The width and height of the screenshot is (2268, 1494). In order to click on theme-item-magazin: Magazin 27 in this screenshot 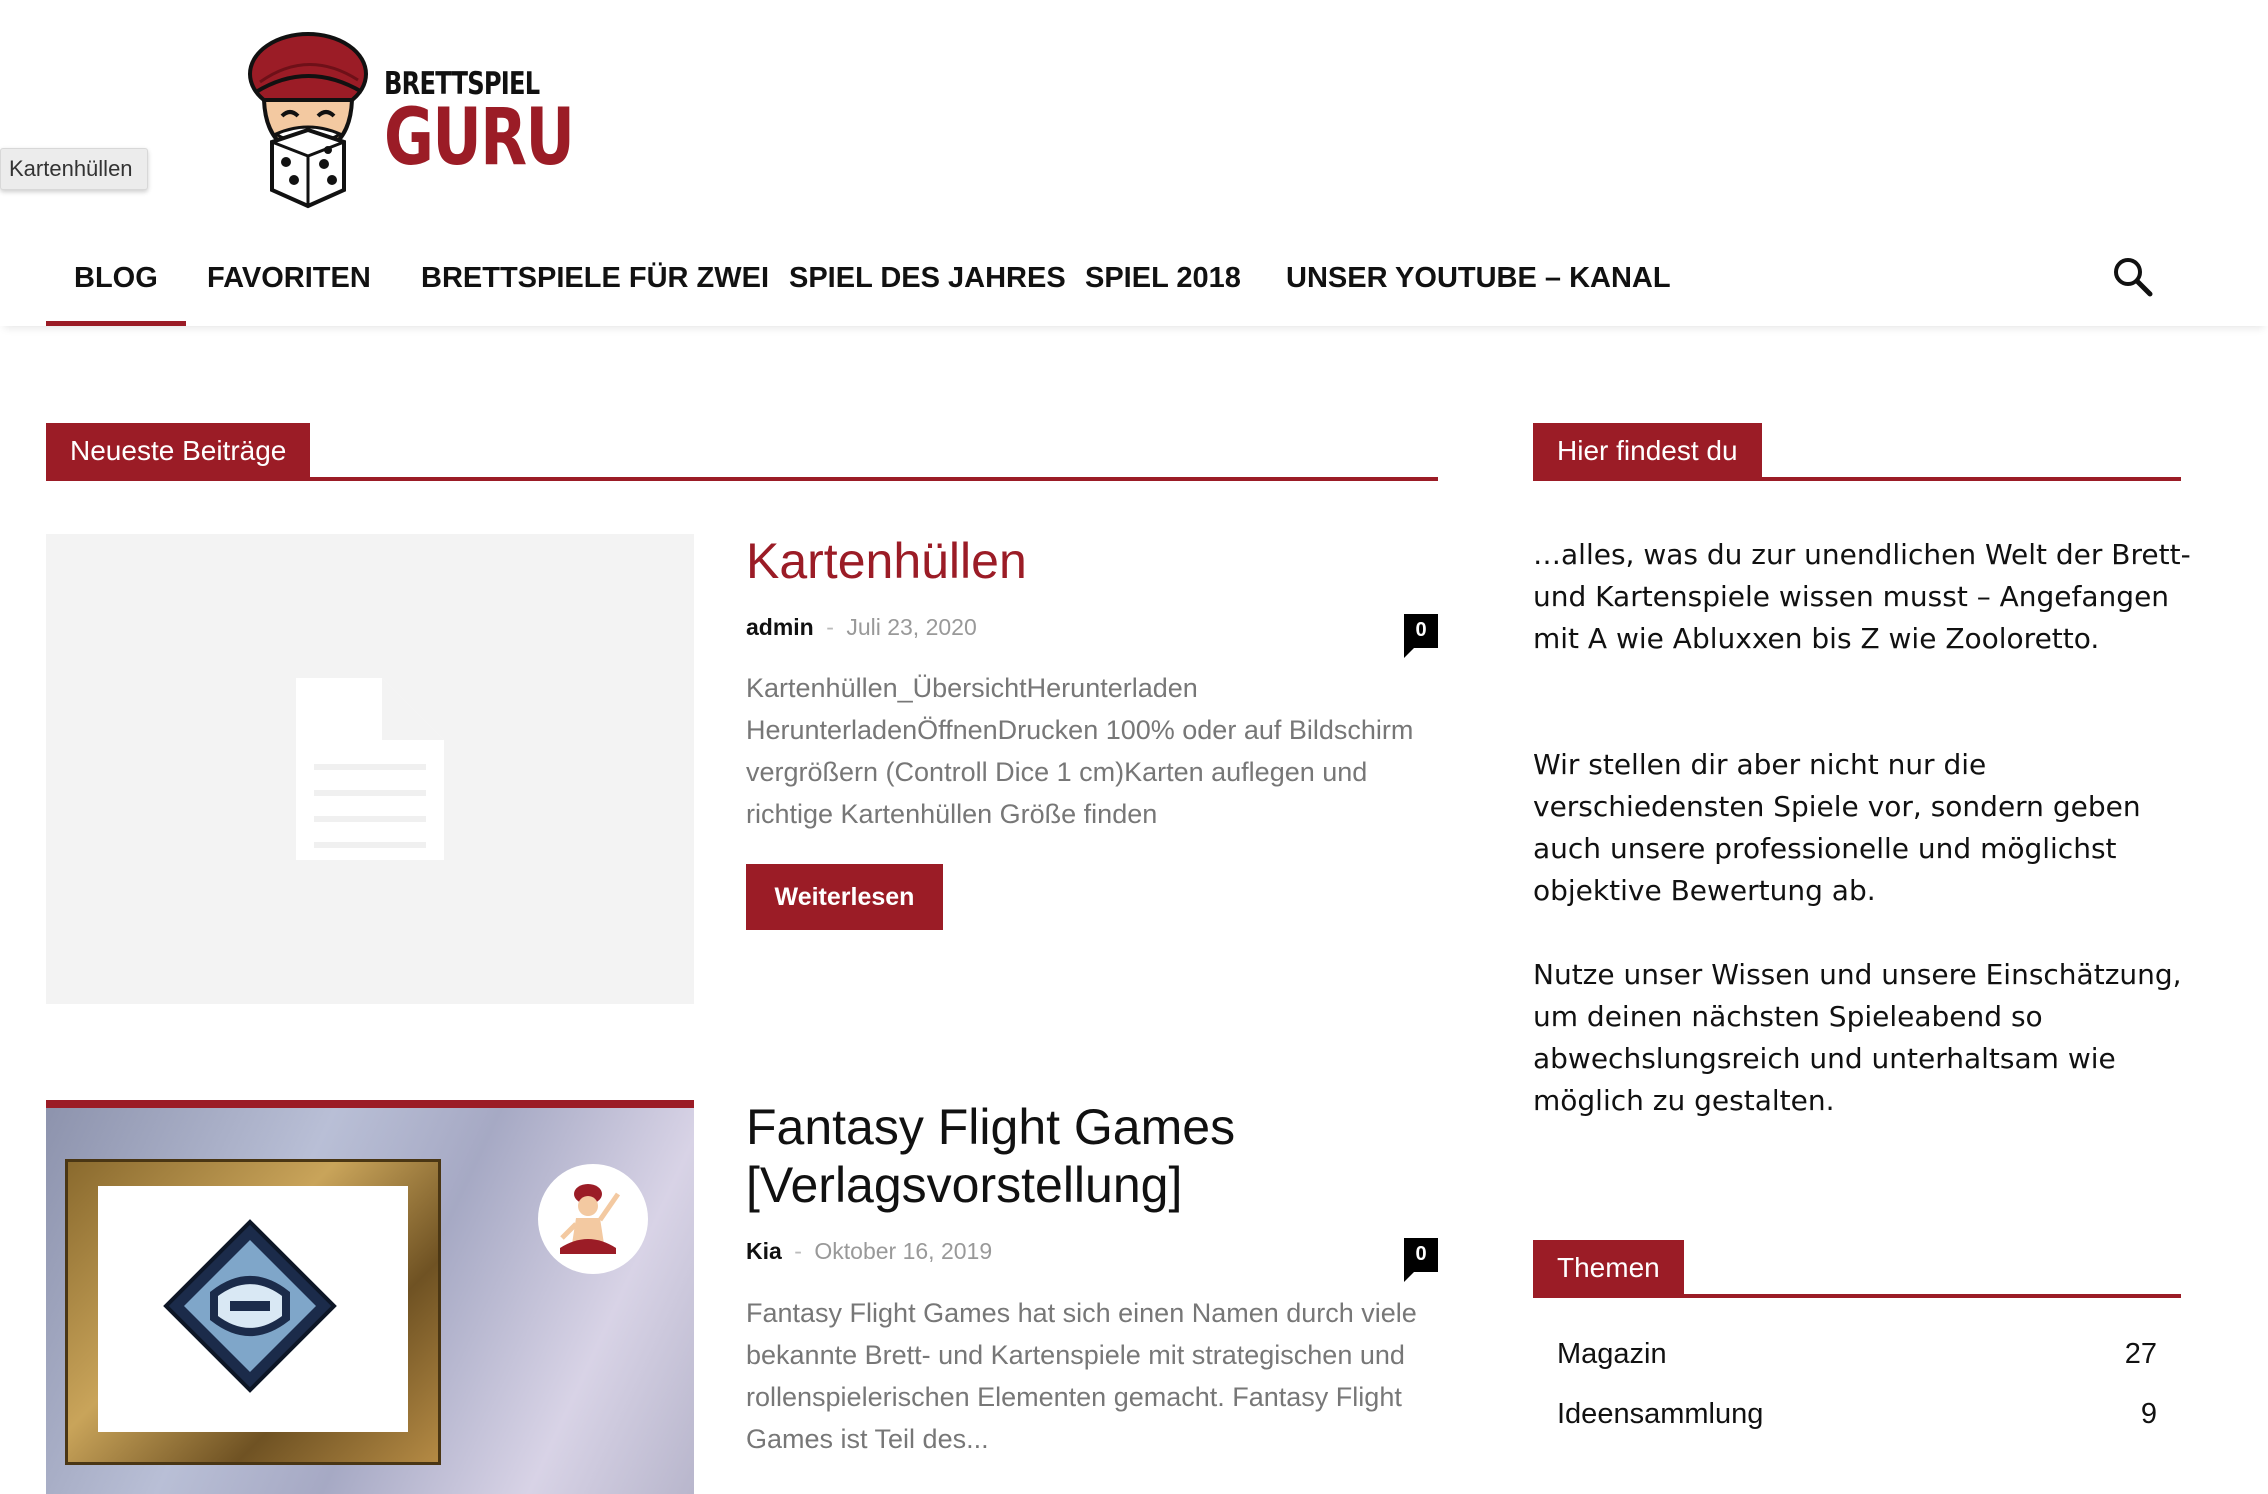, I will do `click(1857, 1360)`.